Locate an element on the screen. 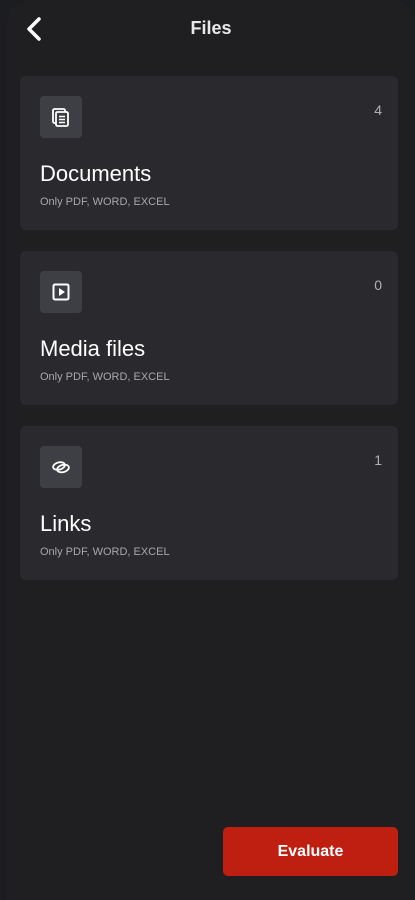 This screenshot has height=900, width=415. media-files-count: 0 is located at coordinates (378, 285).